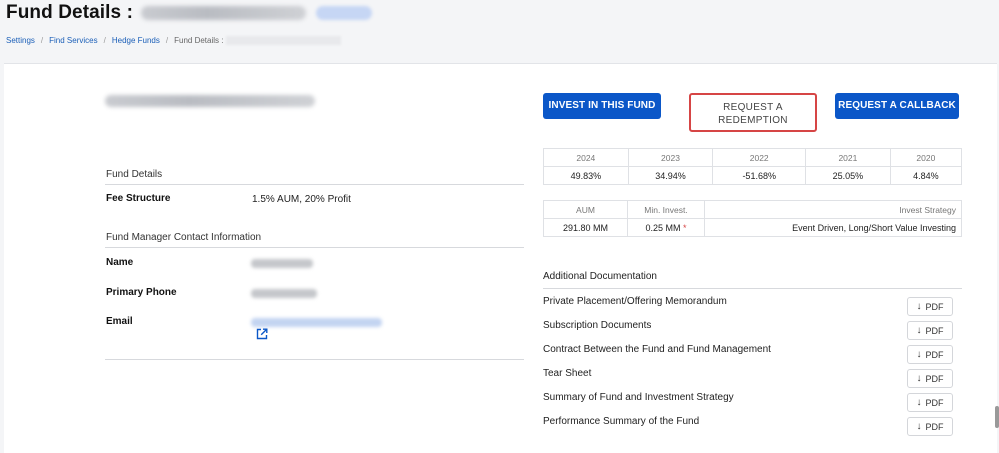 Image resolution: width=999 pixels, height=453 pixels. I want to click on return-cell: 49.83%, so click(586, 175).